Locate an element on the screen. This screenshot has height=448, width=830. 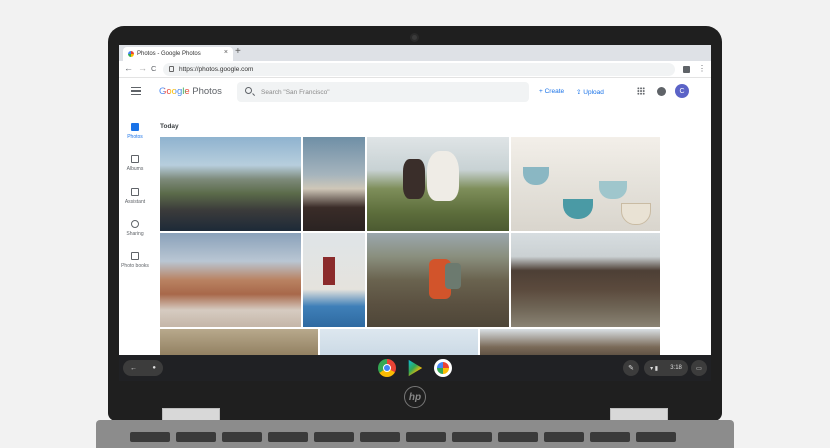
browser-toolbar: ← → C https://photos.google.com ⋮ is located at coordinates (415, 69).